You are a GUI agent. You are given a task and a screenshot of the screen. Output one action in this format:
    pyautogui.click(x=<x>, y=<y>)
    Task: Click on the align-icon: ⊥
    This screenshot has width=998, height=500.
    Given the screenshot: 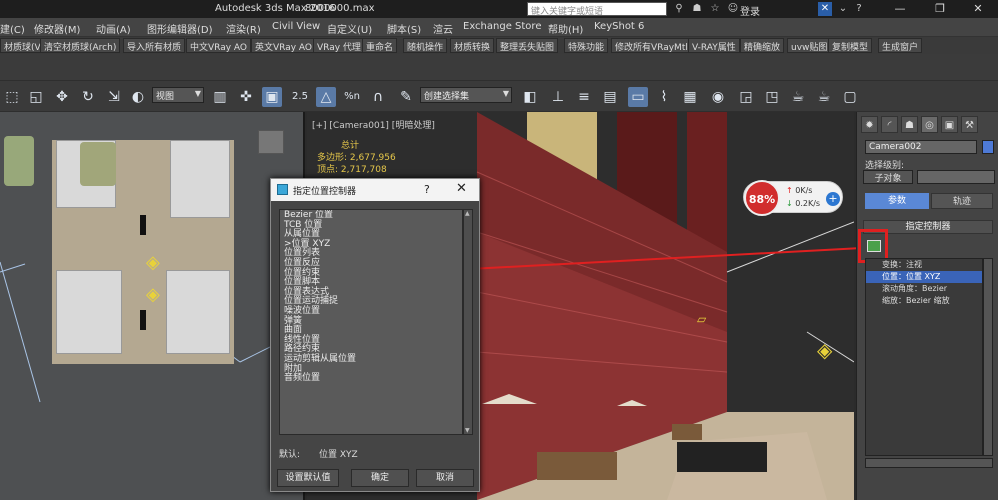 What is the action you would take?
    pyautogui.click(x=558, y=97)
    